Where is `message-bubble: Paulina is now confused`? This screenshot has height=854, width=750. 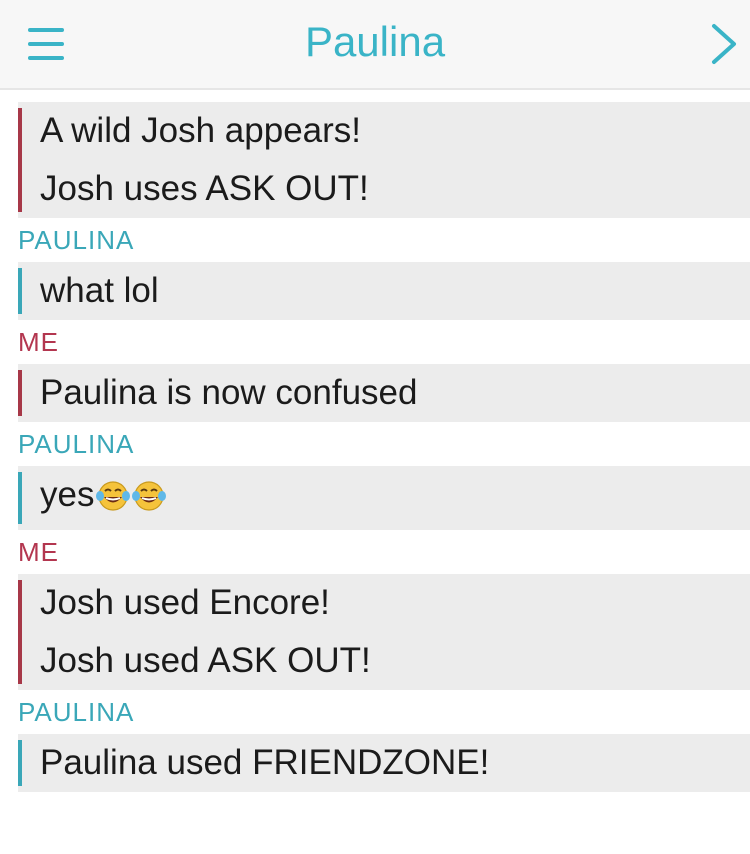 message-bubble: Paulina is now confused is located at coordinates (384, 393).